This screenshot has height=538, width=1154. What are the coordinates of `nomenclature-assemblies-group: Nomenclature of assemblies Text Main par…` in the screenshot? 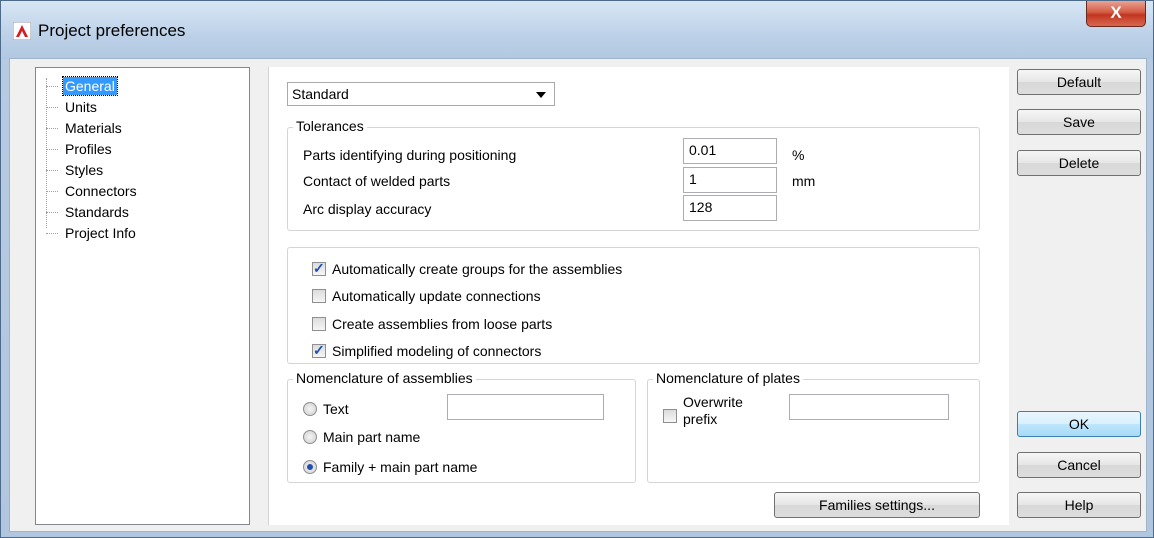 It's located at (461, 426).